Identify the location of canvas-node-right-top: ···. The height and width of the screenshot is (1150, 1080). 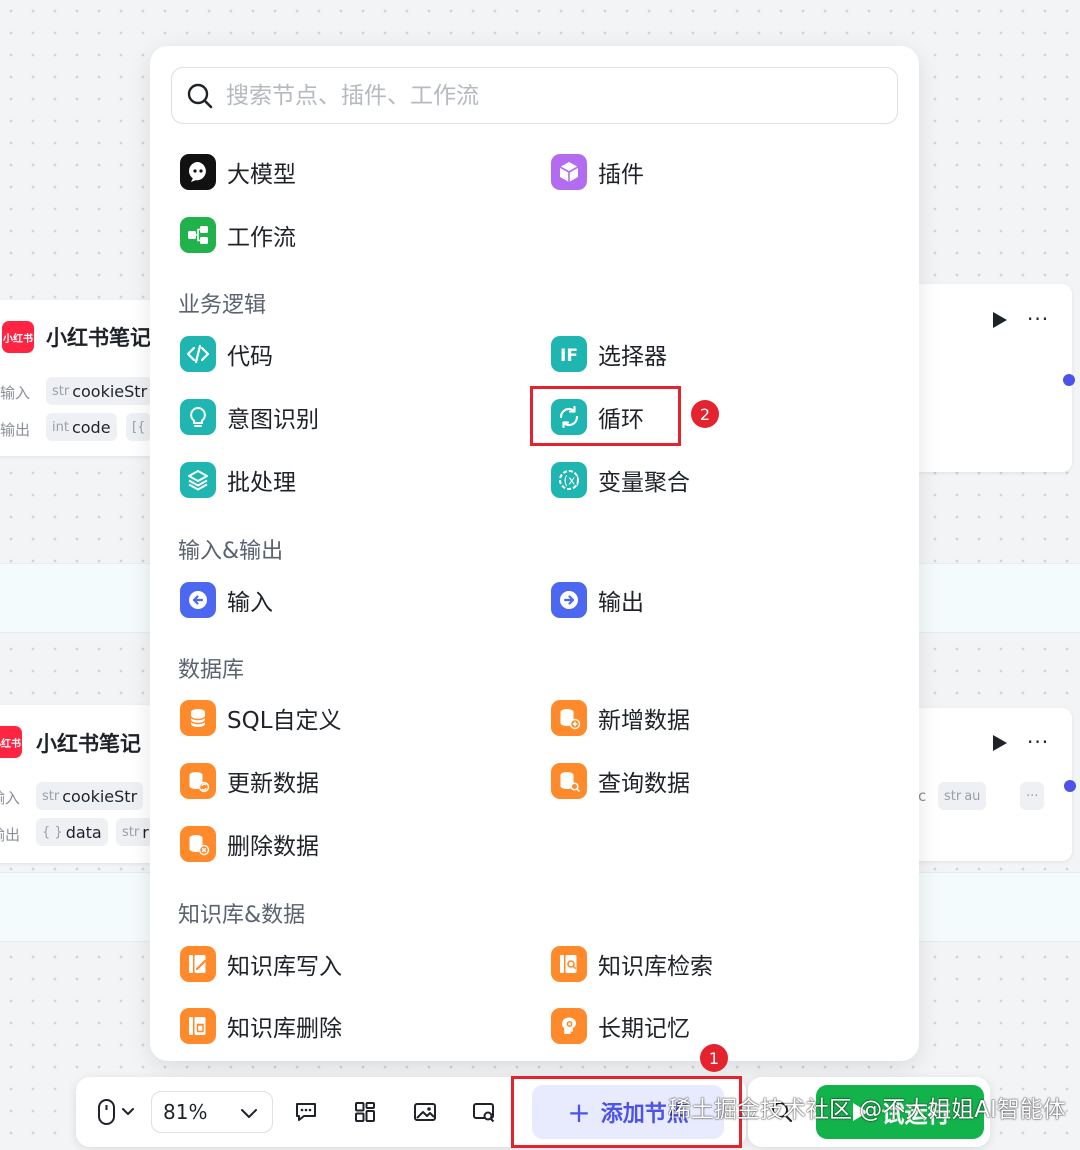
(986, 378).